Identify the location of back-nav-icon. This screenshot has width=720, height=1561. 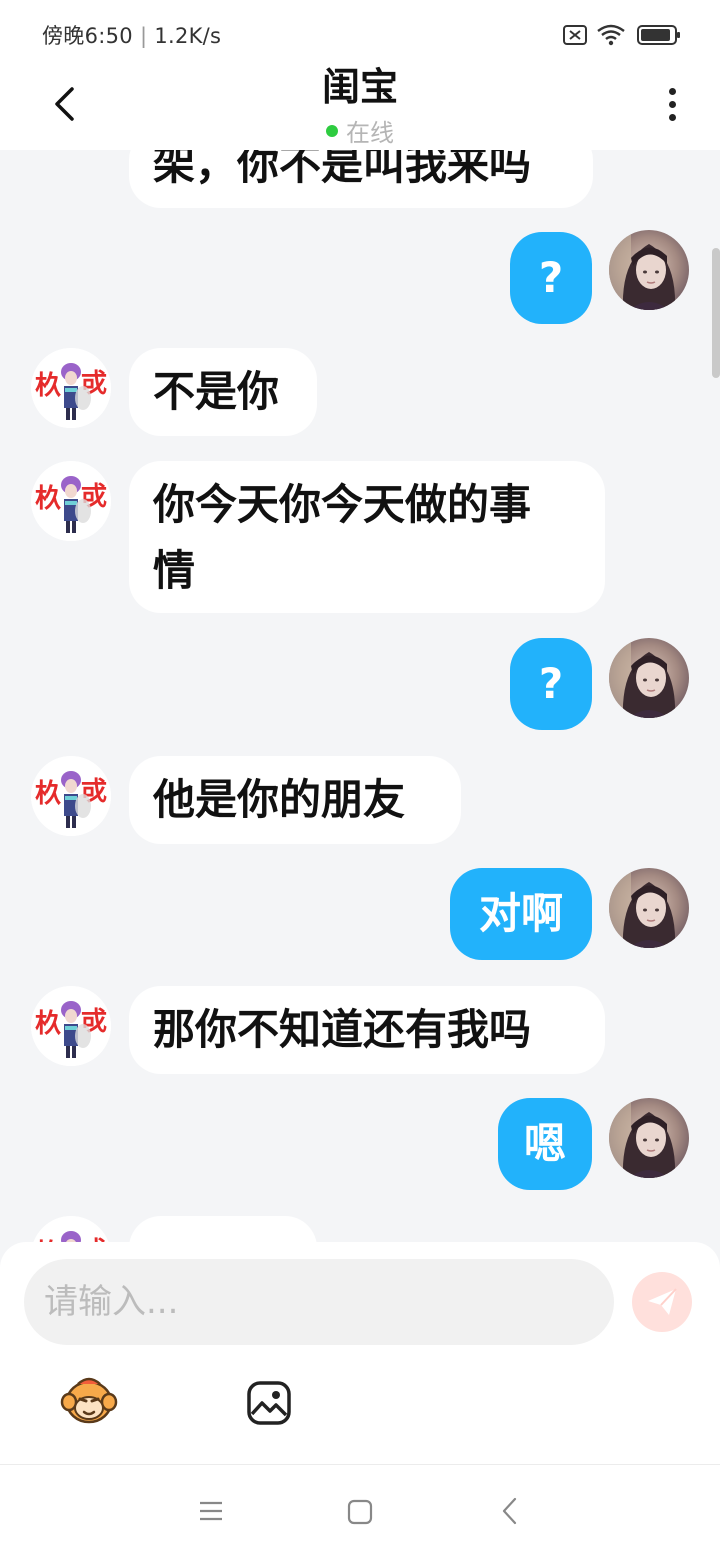
(509, 1511).